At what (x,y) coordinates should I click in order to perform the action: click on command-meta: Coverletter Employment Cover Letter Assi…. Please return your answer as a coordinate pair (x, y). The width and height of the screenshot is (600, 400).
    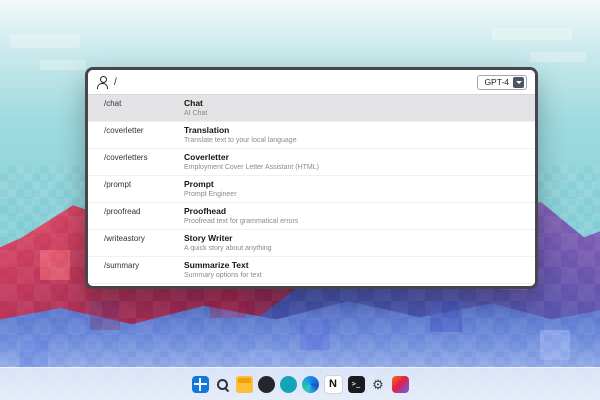
    Looking at the image, I should click on (354, 162).